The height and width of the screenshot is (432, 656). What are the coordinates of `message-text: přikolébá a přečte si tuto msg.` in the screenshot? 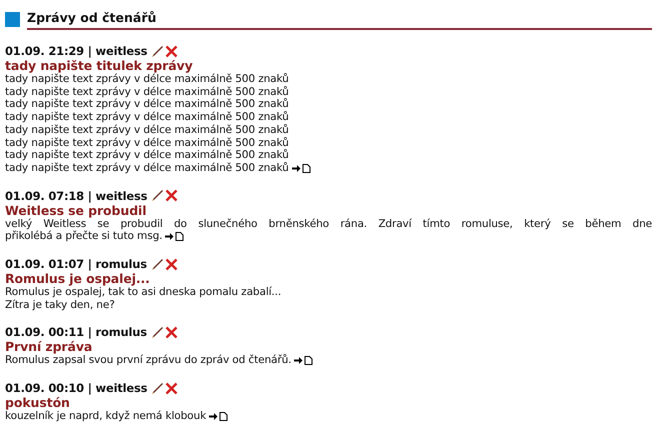 It's located at (83, 237).